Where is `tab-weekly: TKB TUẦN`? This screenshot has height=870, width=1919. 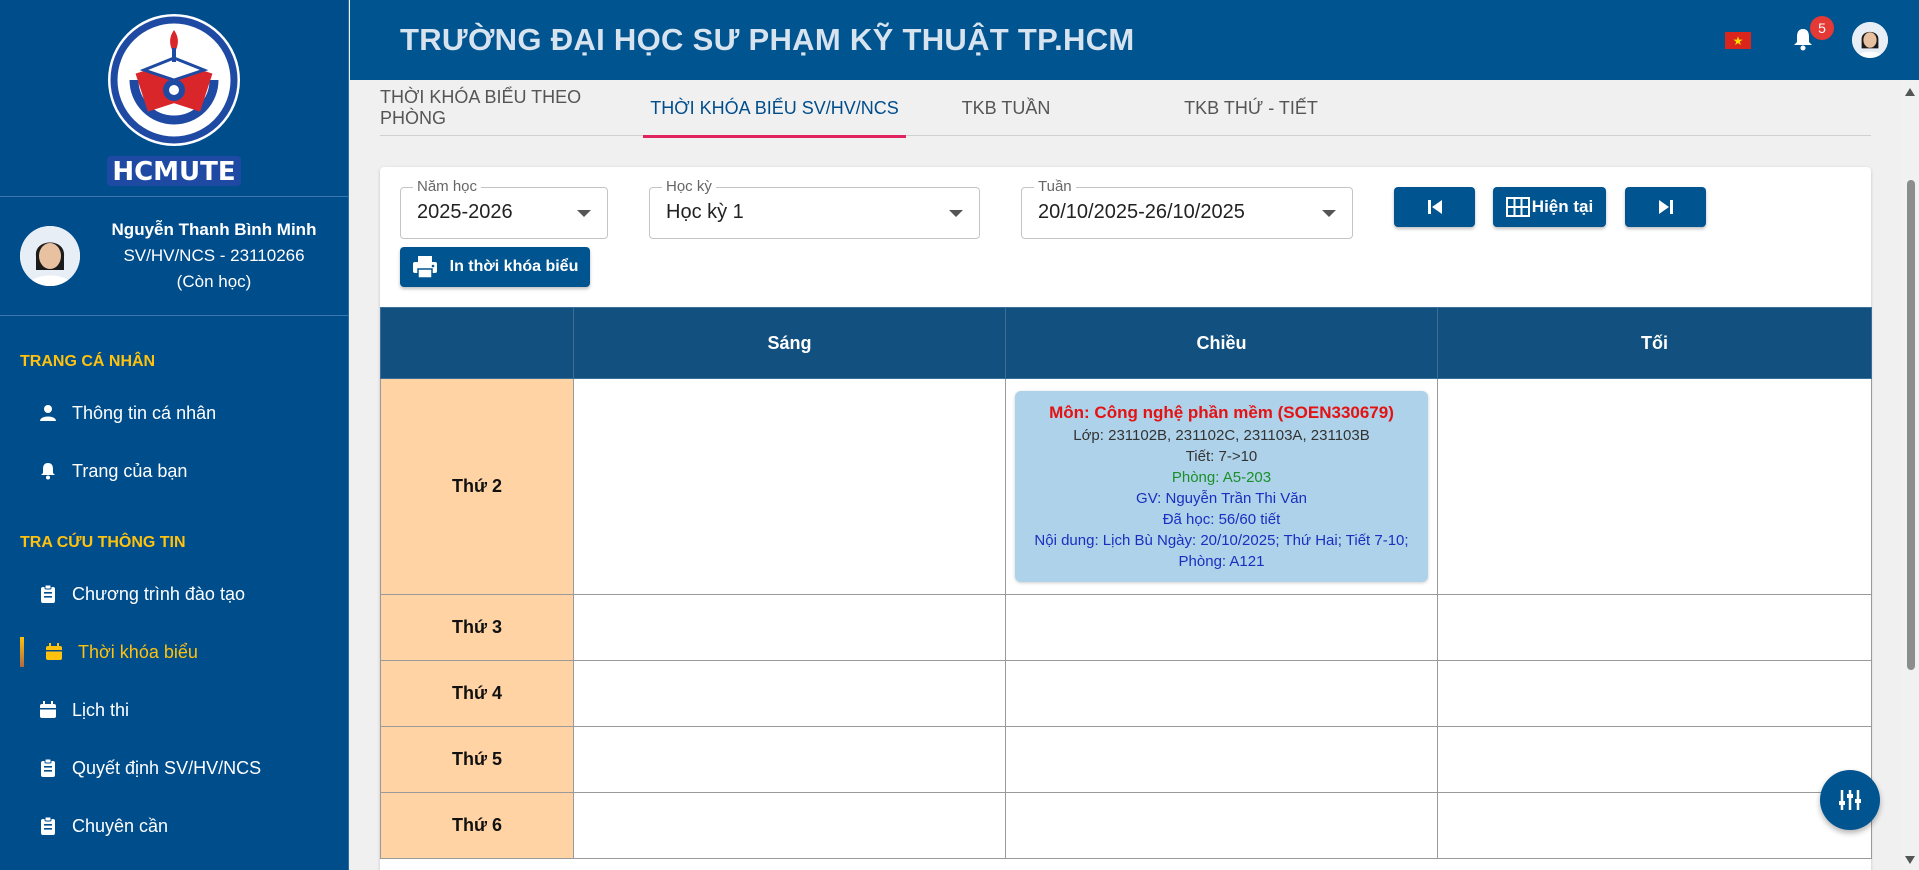 tab-weekly: TKB TUẦN is located at coordinates (1006, 108).